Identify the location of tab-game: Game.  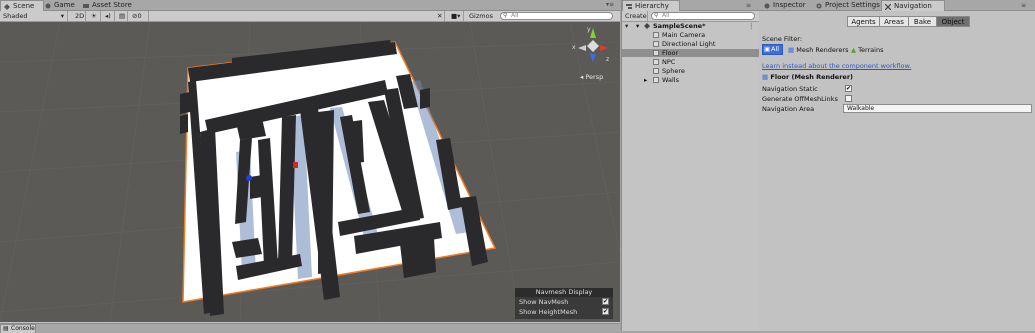
(63, 5).